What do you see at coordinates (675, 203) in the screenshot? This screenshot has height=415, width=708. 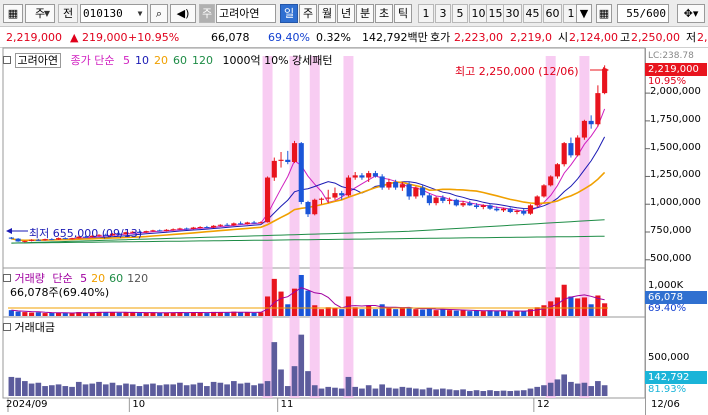 I see `price-tick-label: 1,000,000` at bounding box center [675, 203].